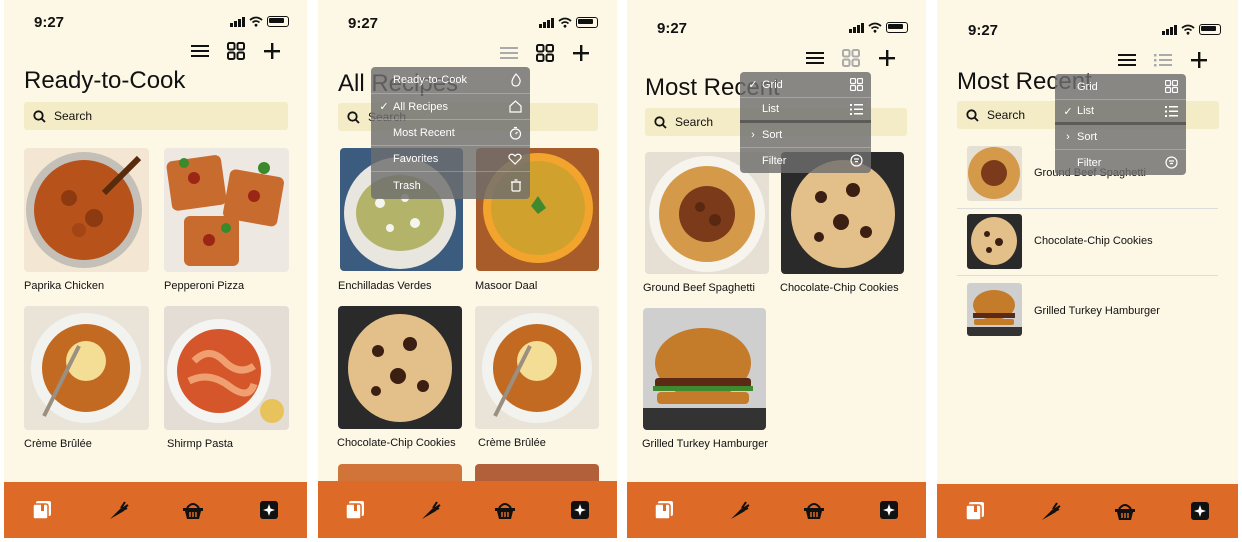 The height and width of the screenshot is (542, 1242). Describe the element at coordinates (805, 85) in the screenshot. I see `menu-item-grid: ✓ Grid` at that location.